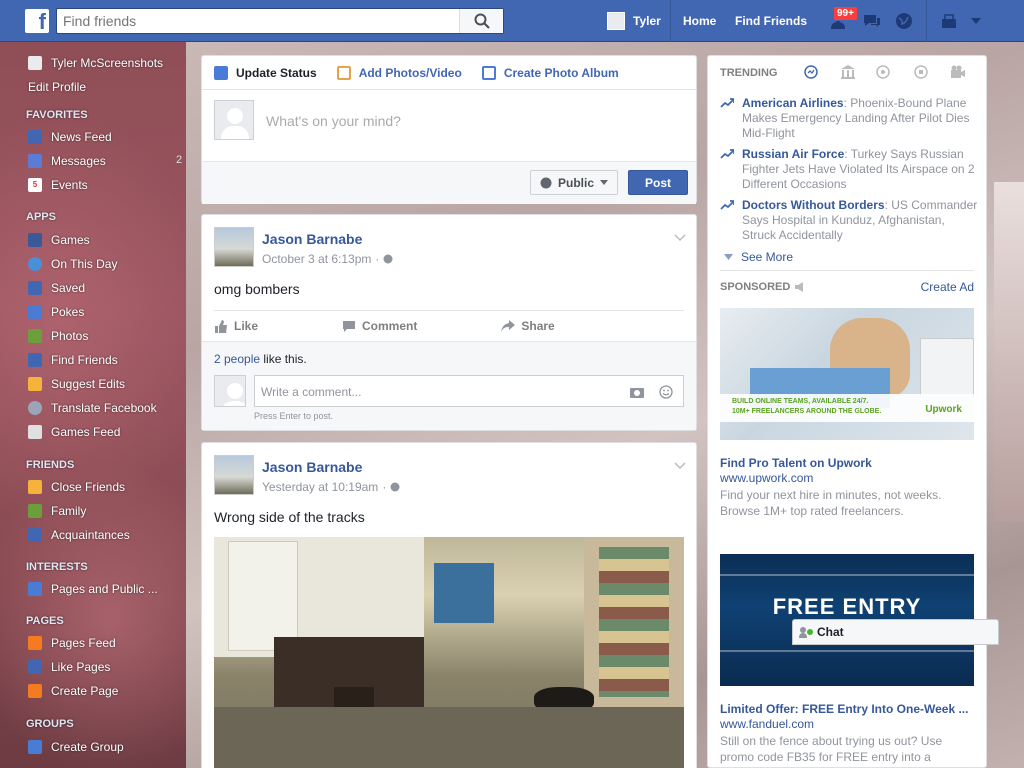 The image size is (1024, 768). I want to click on home-link: Home, so click(699, 21).